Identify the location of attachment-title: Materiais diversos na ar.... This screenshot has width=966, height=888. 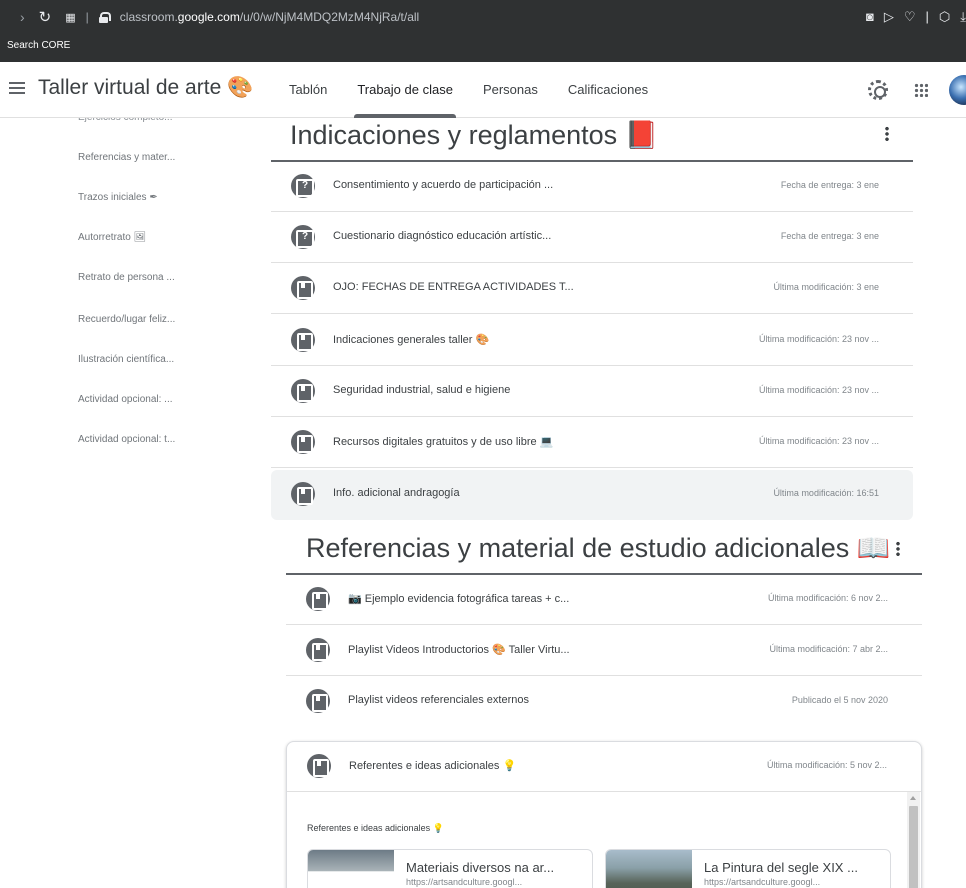
(480, 867).